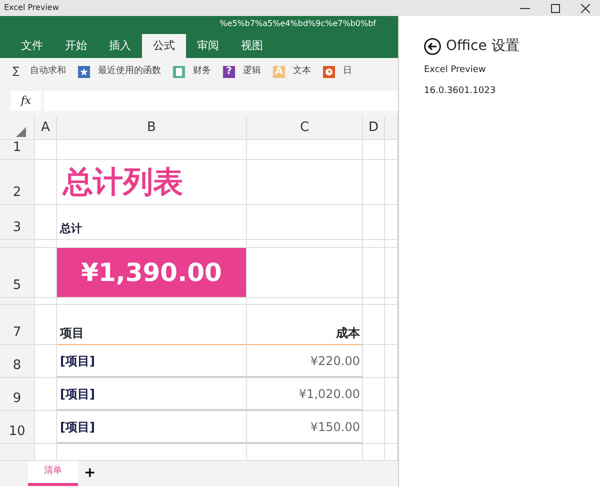  I want to click on column-header: D, so click(374, 128).